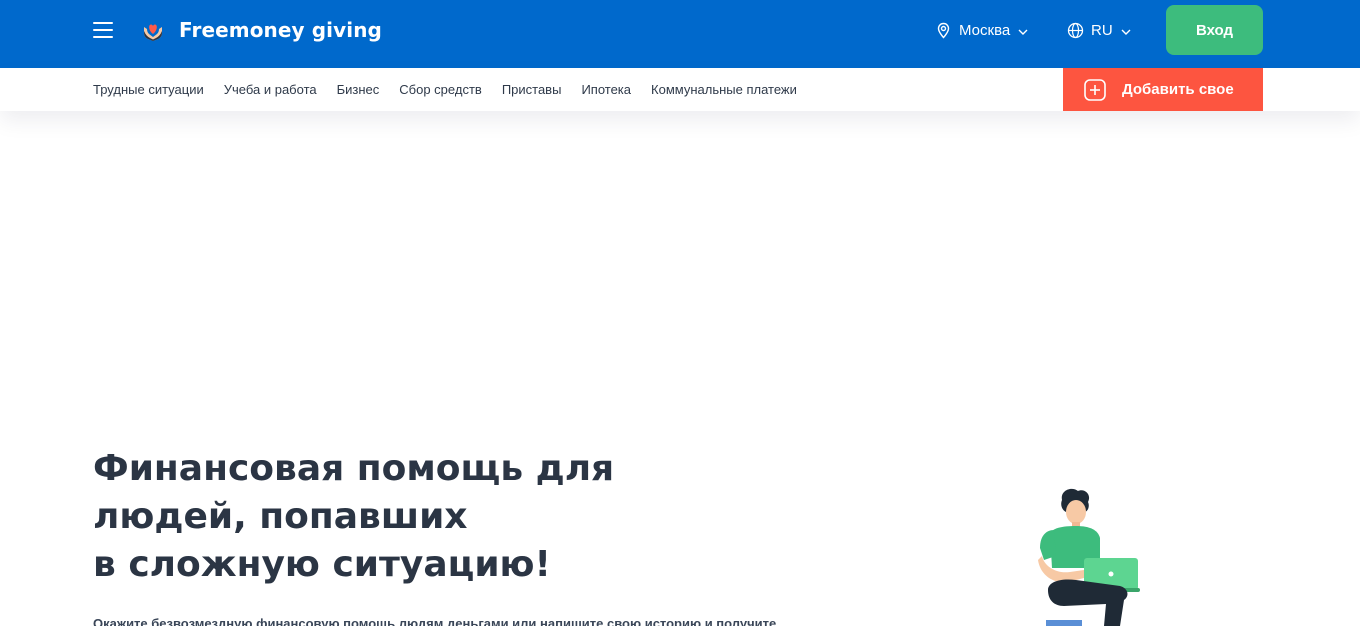  What do you see at coordinates (322, 564) in the screenshot?
I see `hero-title-line: в сложную ситуацию!` at bounding box center [322, 564].